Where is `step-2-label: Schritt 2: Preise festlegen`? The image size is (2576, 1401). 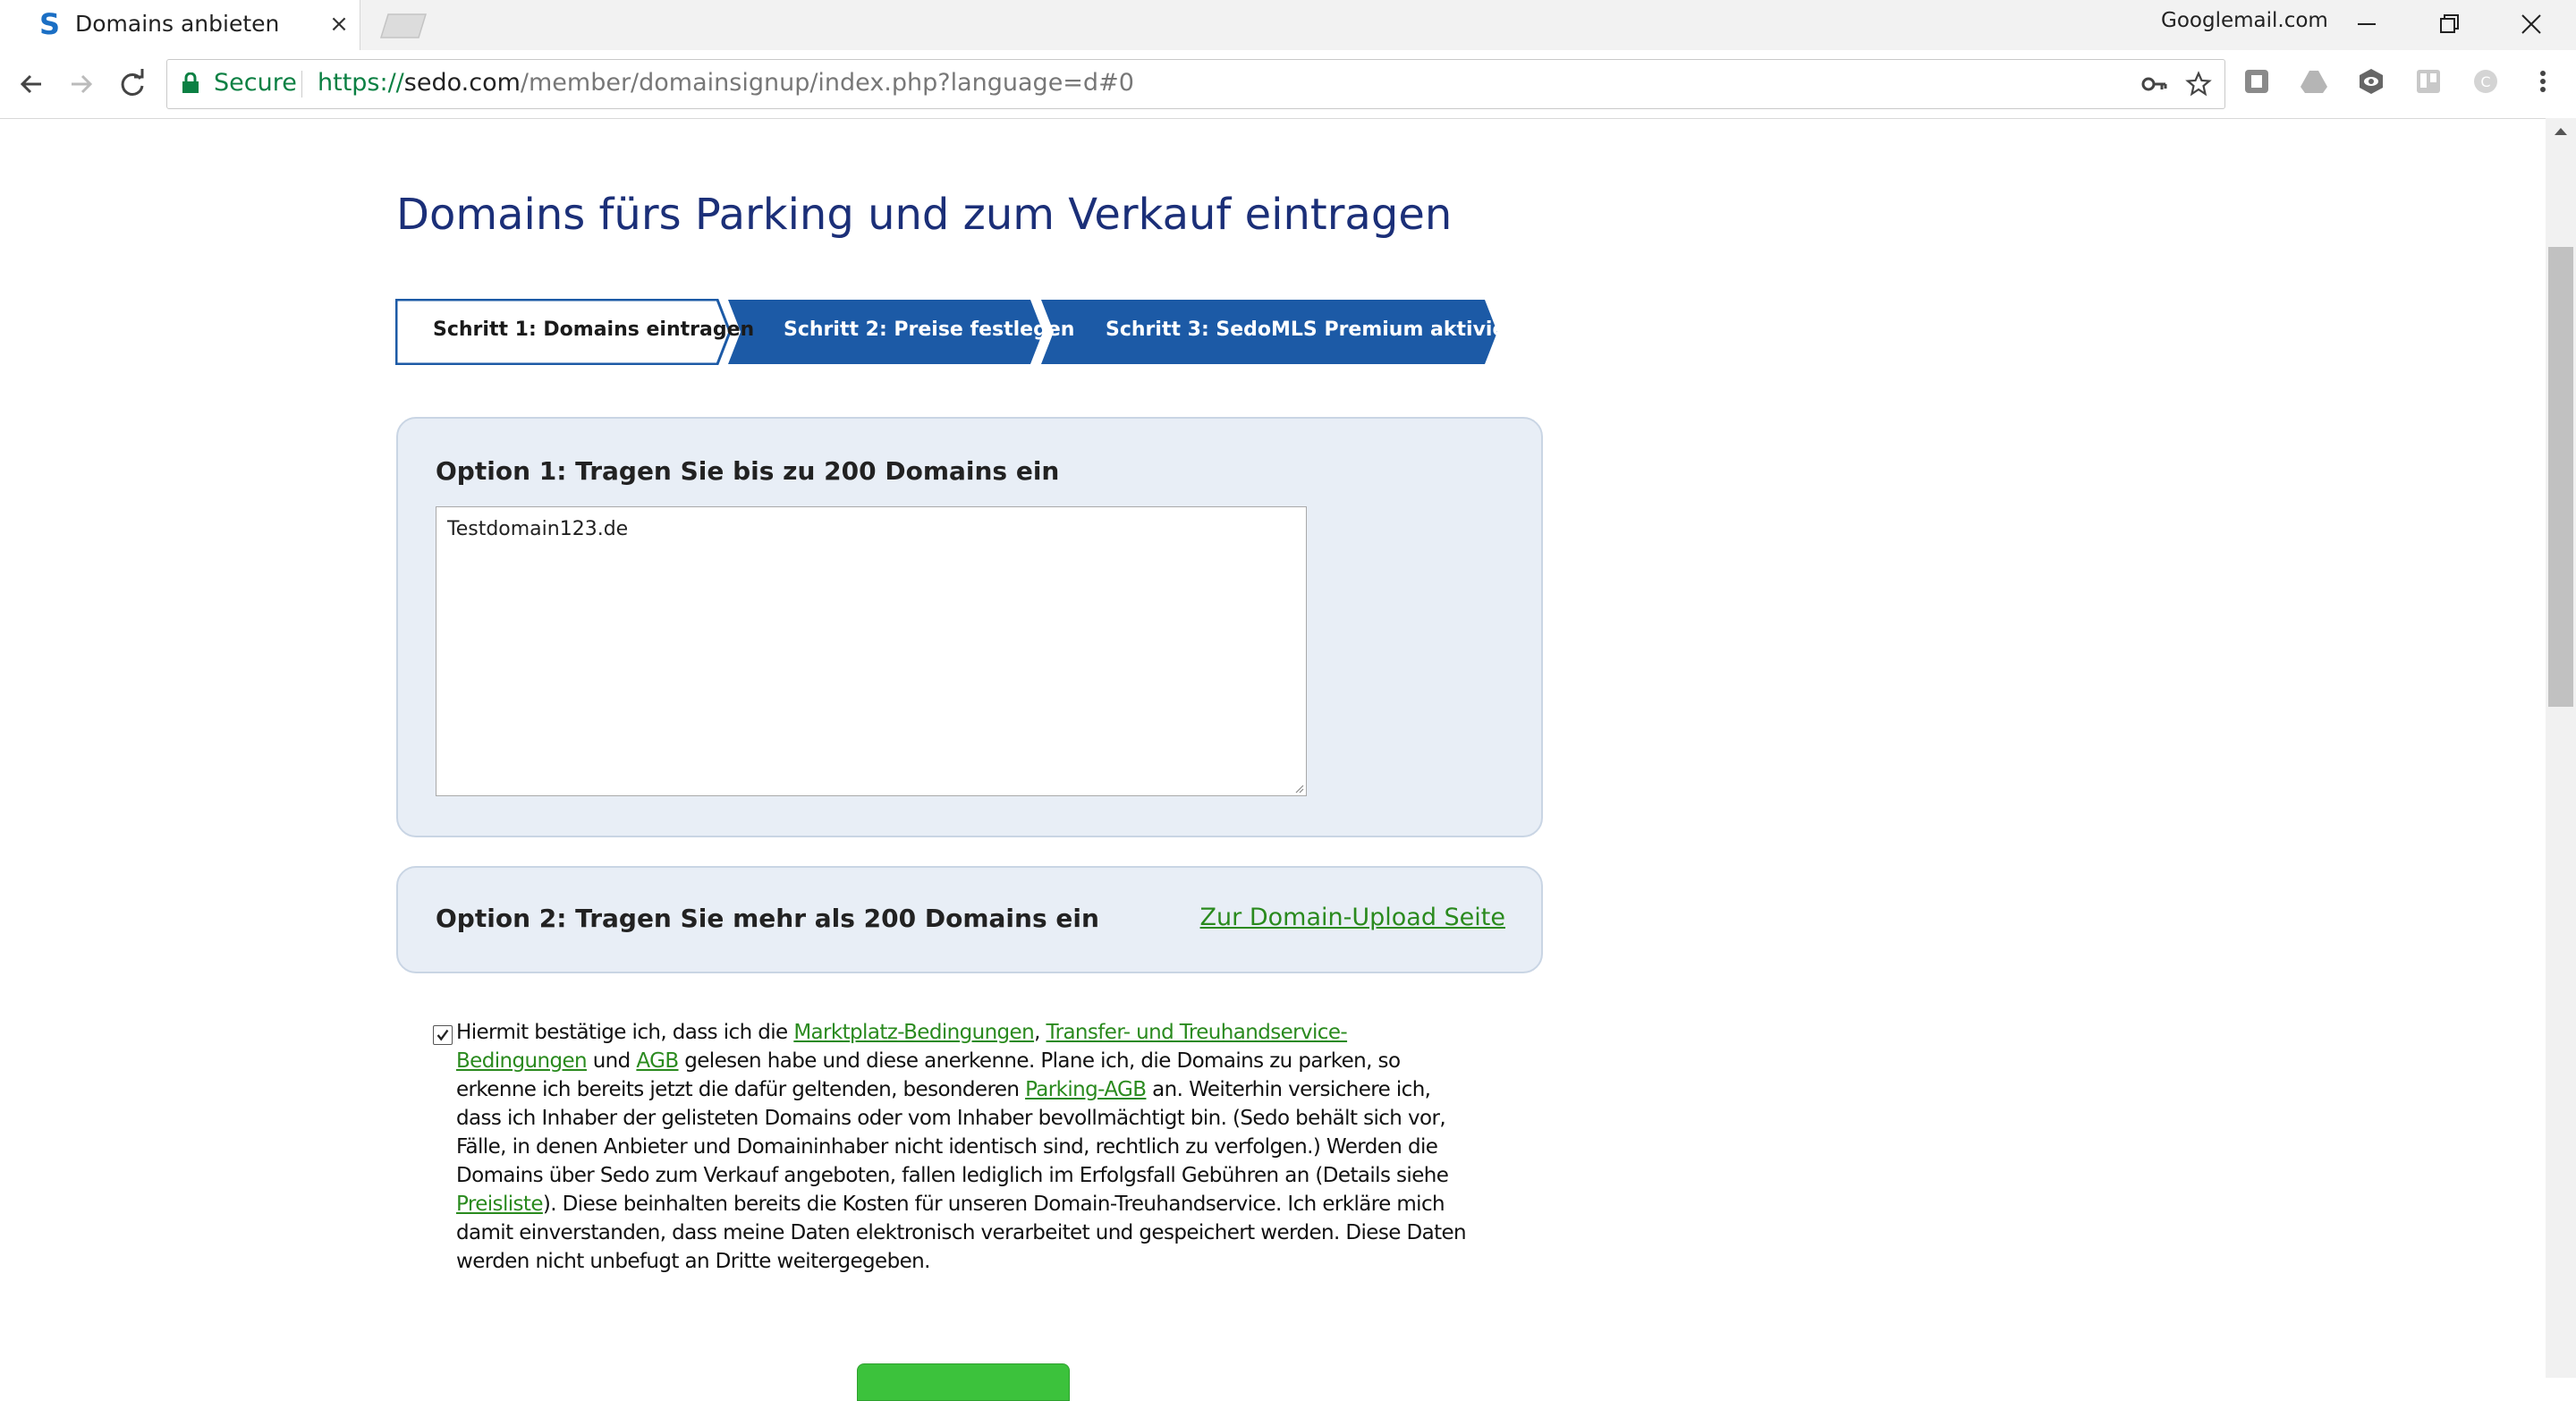
step-2-label: Schritt 2: Preise festlegen is located at coordinates (929, 329).